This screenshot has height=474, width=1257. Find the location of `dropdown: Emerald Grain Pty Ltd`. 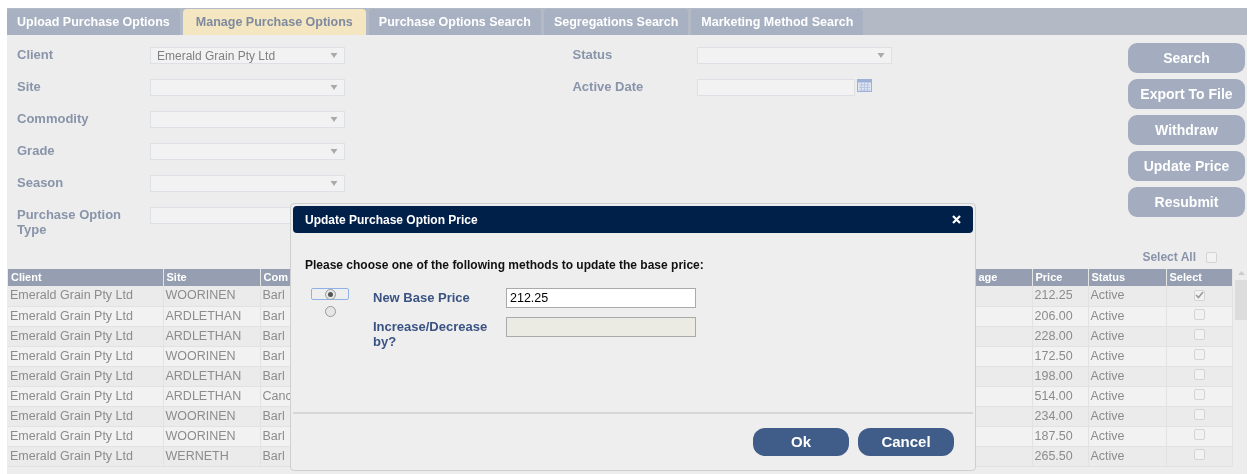

dropdown: Emerald Grain Pty Ltd is located at coordinates (247, 55).